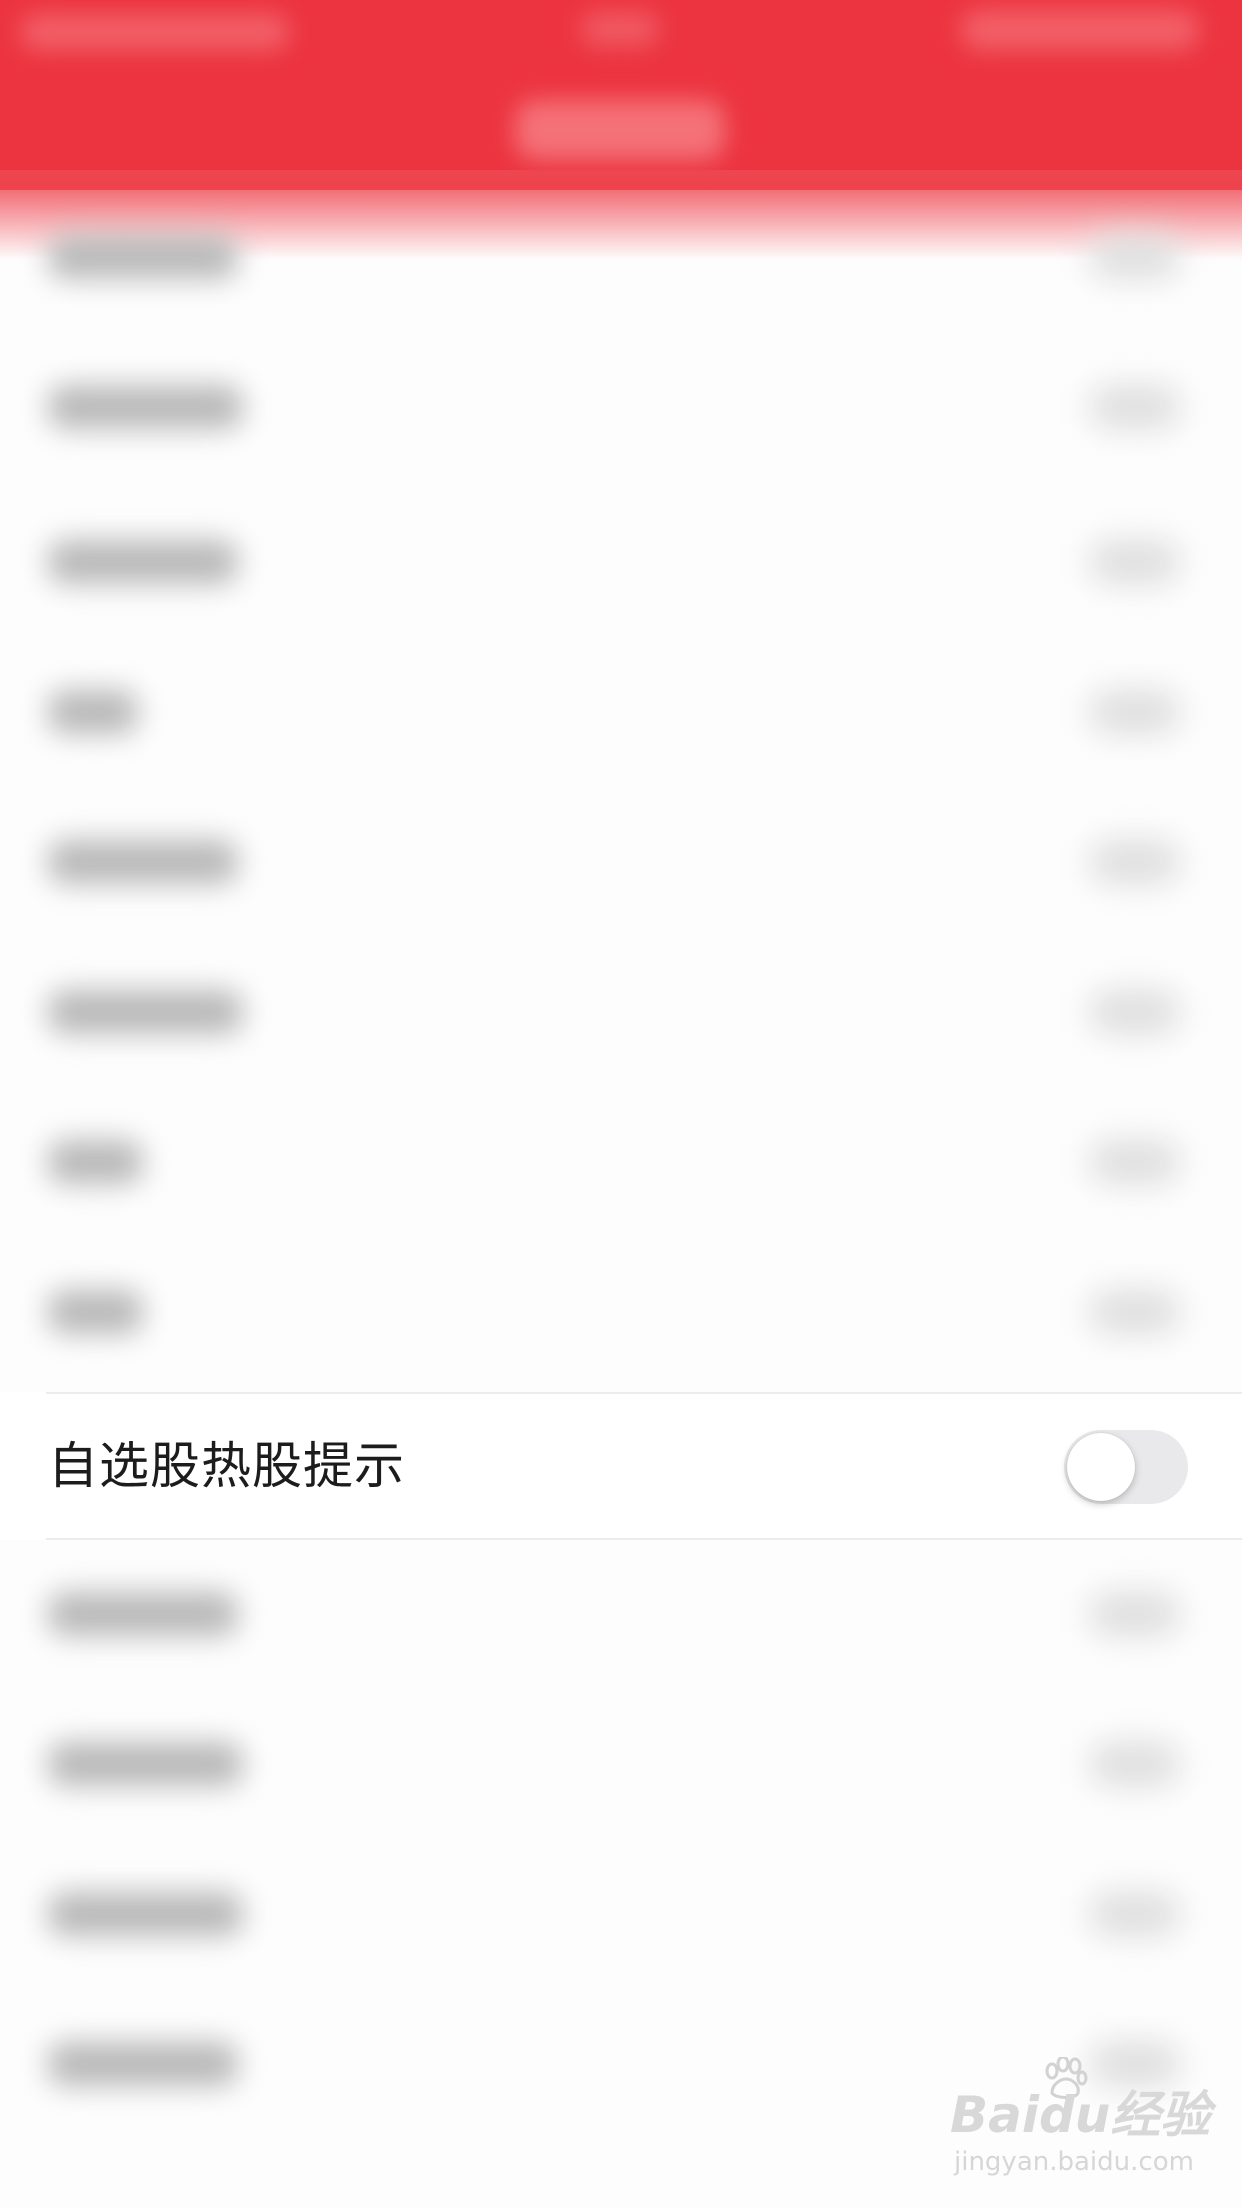 Image resolution: width=1242 pixels, height=2208 pixels. Describe the element at coordinates (226, 1466) in the screenshot. I see `row-label: 自选股热股提示` at that location.